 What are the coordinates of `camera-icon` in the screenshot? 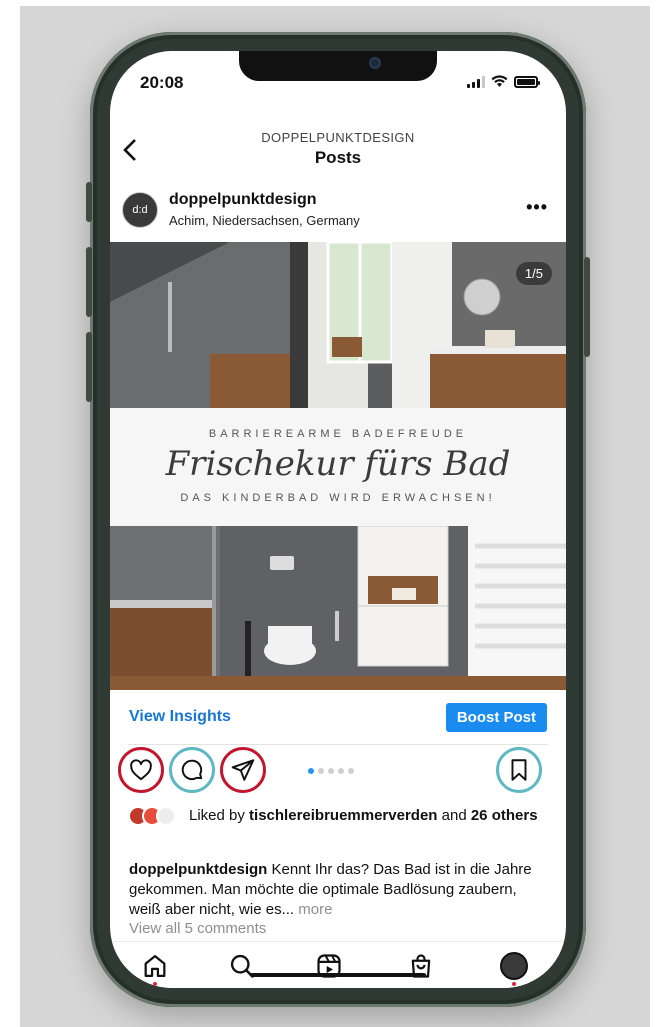 It's located at (375, 63).